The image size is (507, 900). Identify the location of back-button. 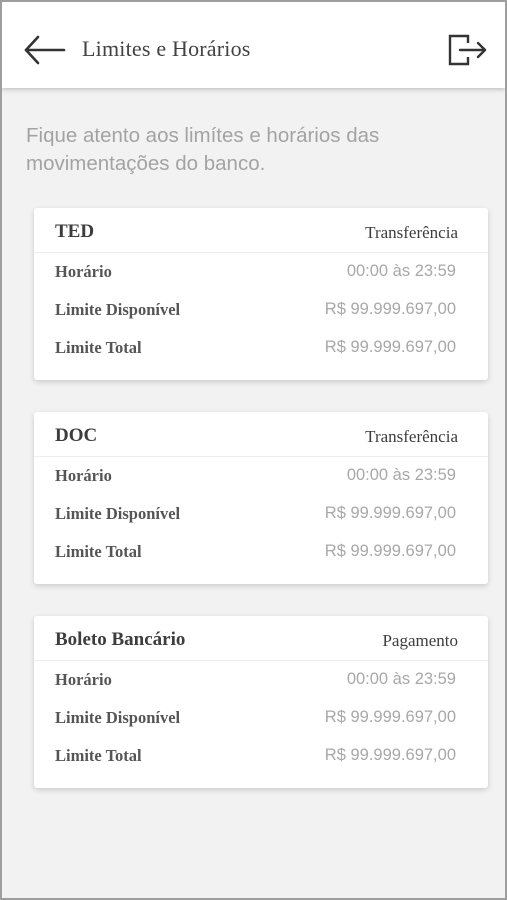
(45, 50).